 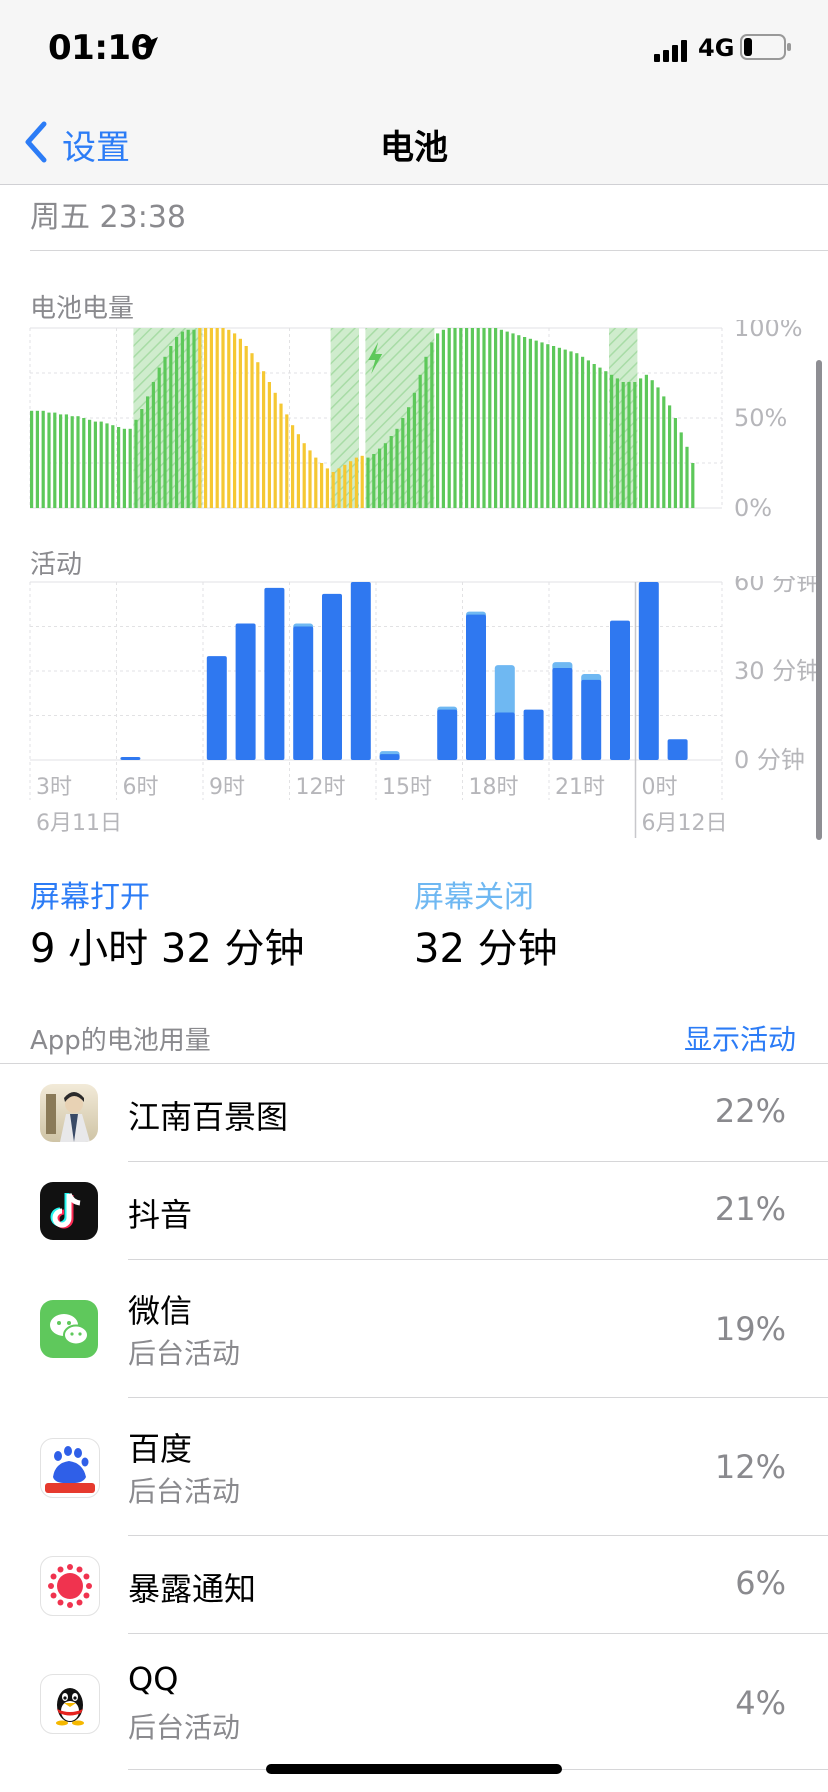 What do you see at coordinates (69, 1211) in the screenshot?
I see `douyin-app-icon` at bounding box center [69, 1211].